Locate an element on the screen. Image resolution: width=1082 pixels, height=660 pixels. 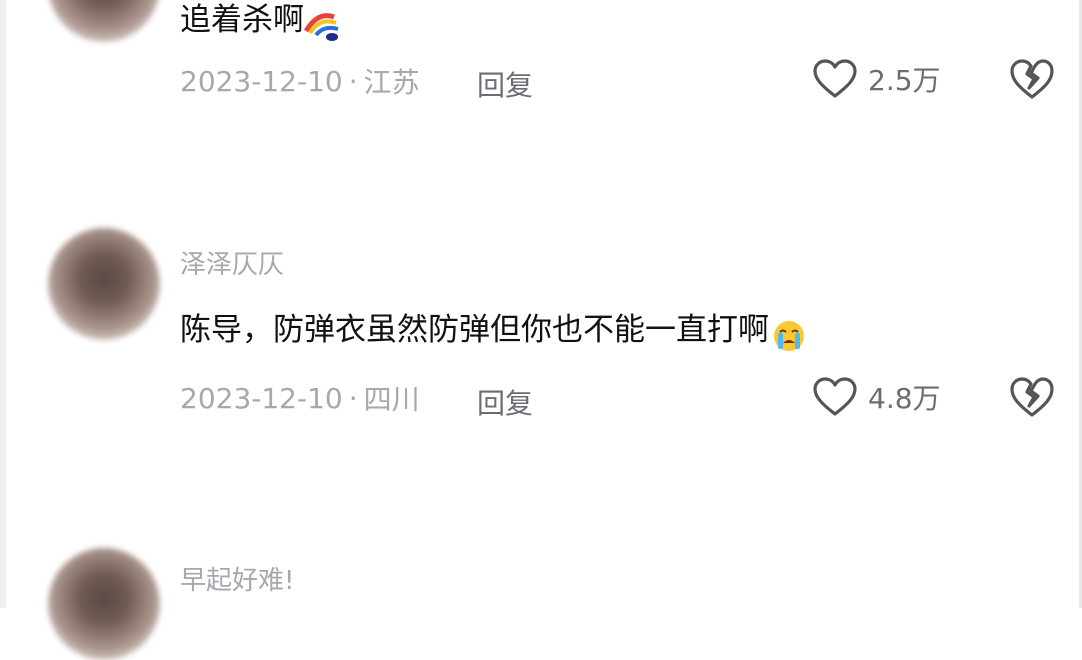
like-button: 2.5万 is located at coordinates (876, 79).